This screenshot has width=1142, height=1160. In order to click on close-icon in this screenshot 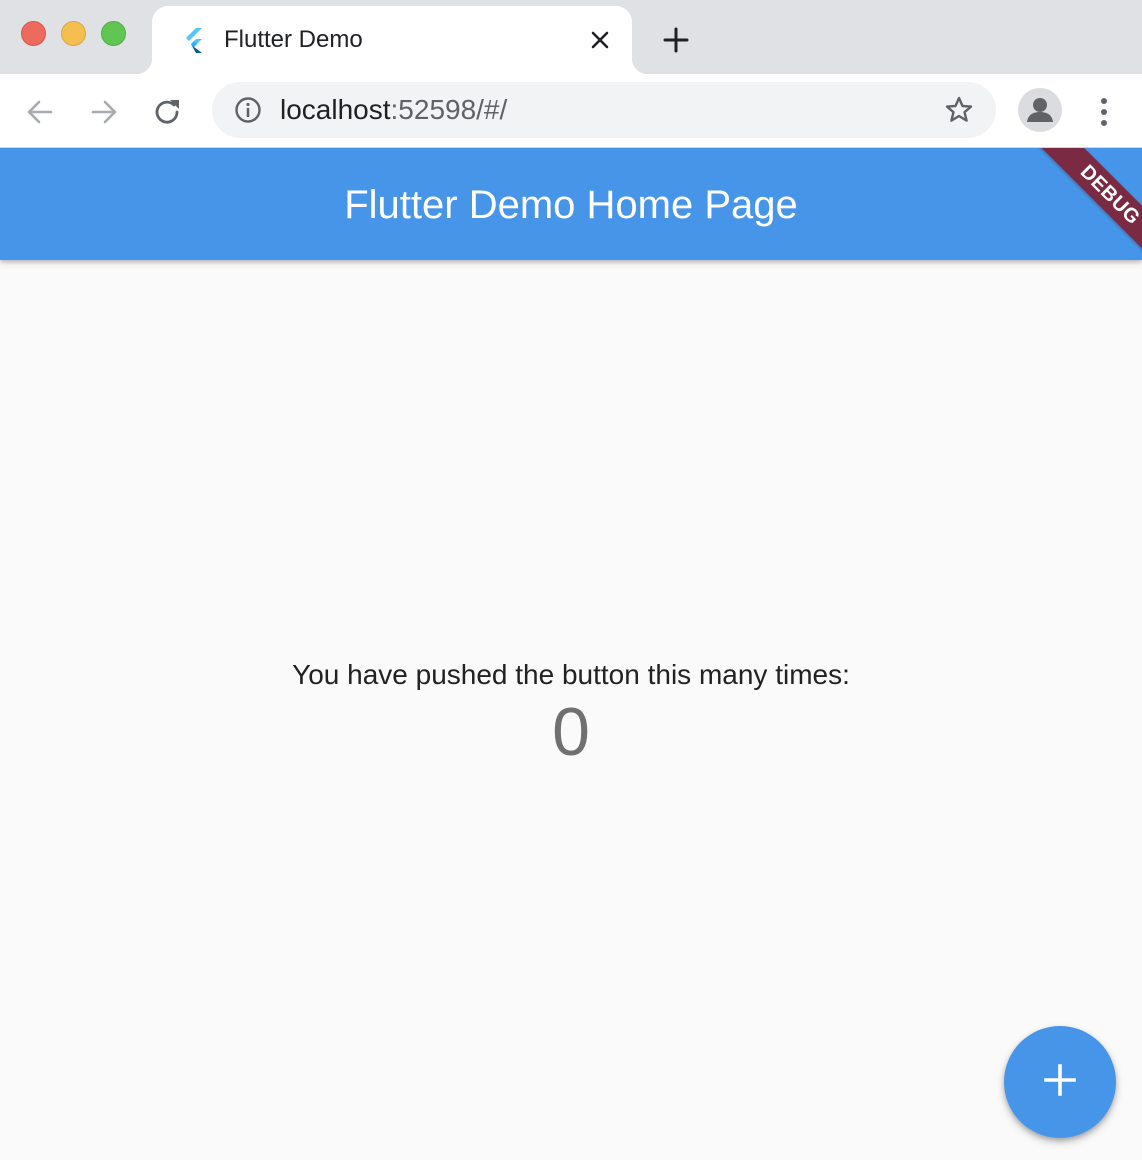, I will do `click(600, 40)`.